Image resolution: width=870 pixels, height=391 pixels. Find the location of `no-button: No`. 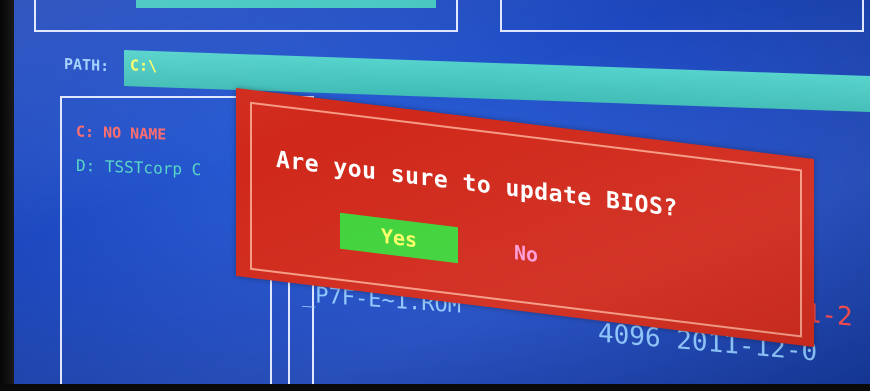

no-button: No is located at coordinates (526, 253).